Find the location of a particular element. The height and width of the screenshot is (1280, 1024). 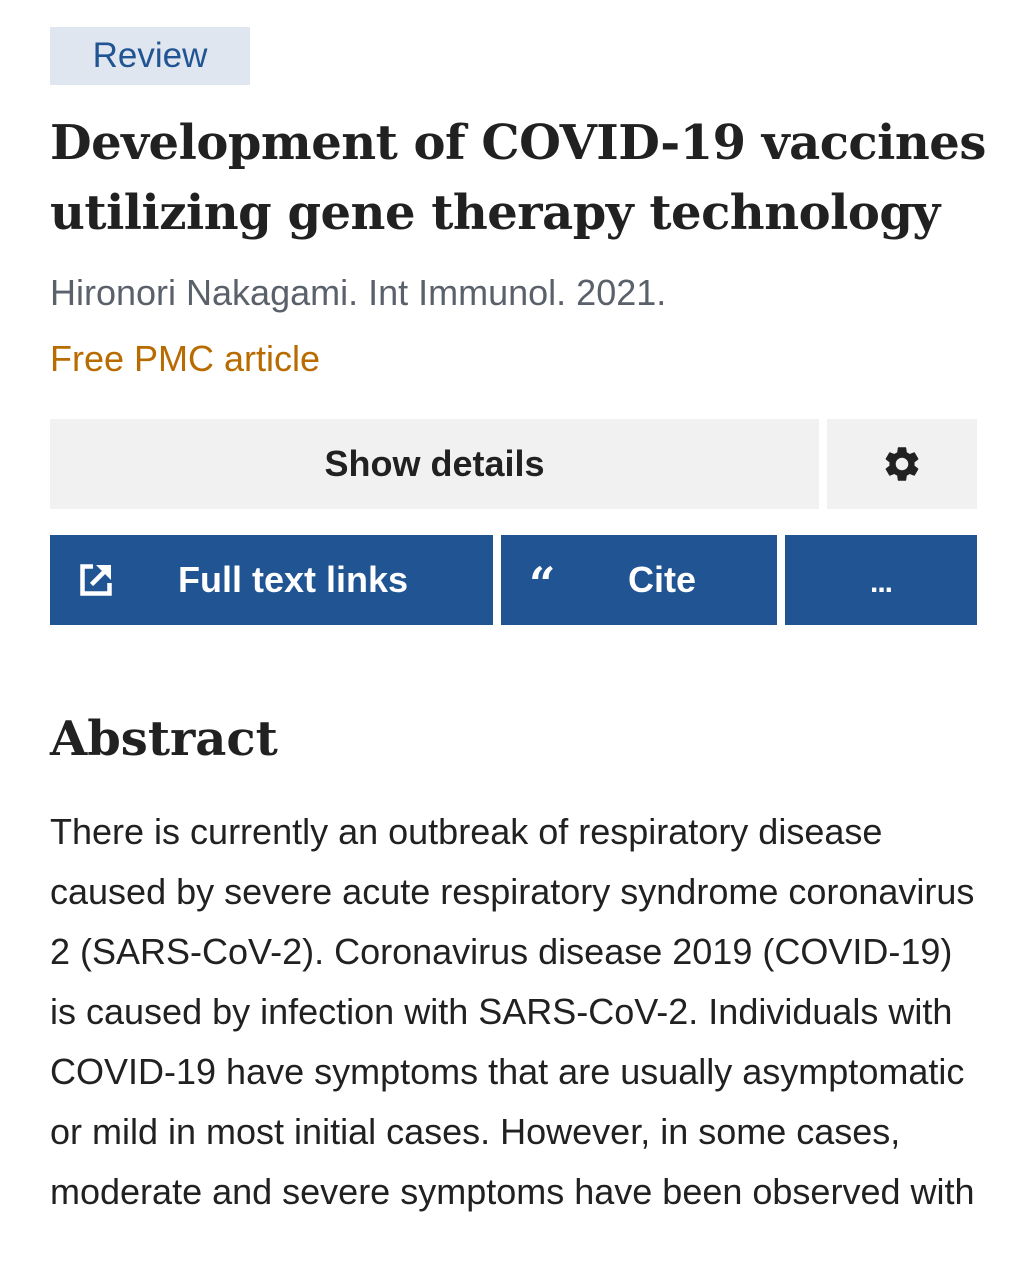

display-settings-button is located at coordinates (902, 464).